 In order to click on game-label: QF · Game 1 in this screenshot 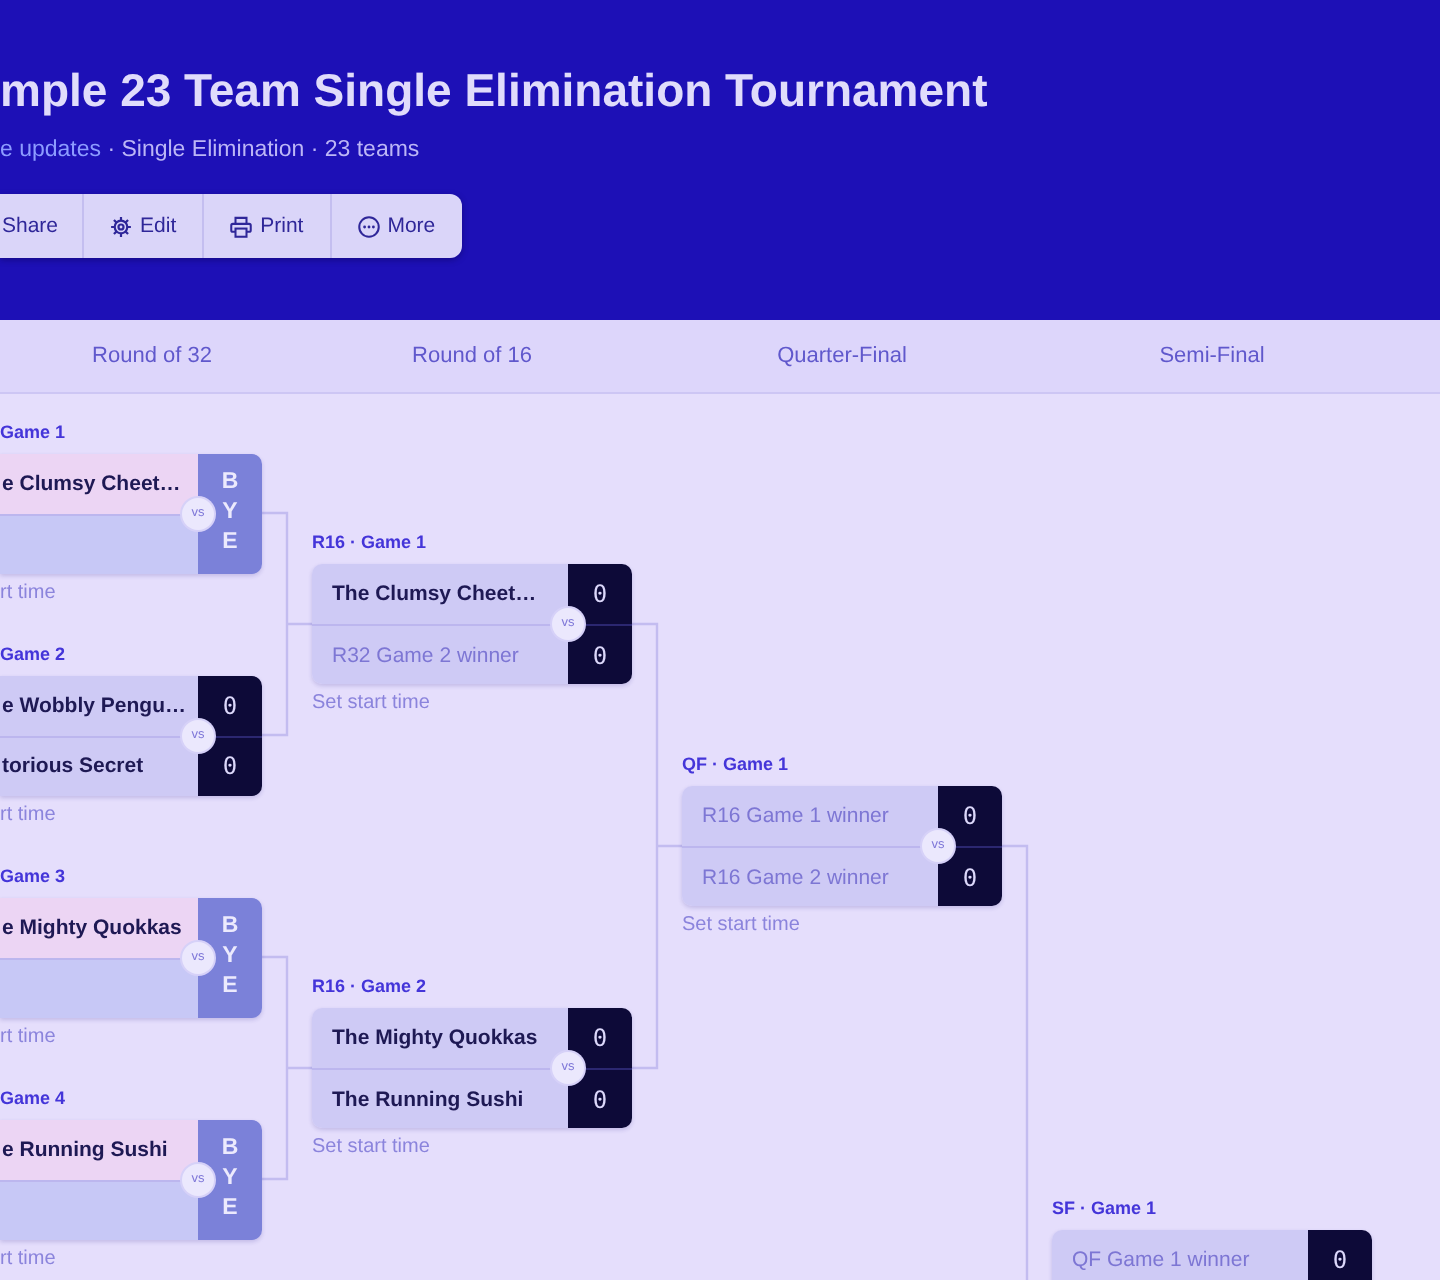, I will do `click(735, 765)`.